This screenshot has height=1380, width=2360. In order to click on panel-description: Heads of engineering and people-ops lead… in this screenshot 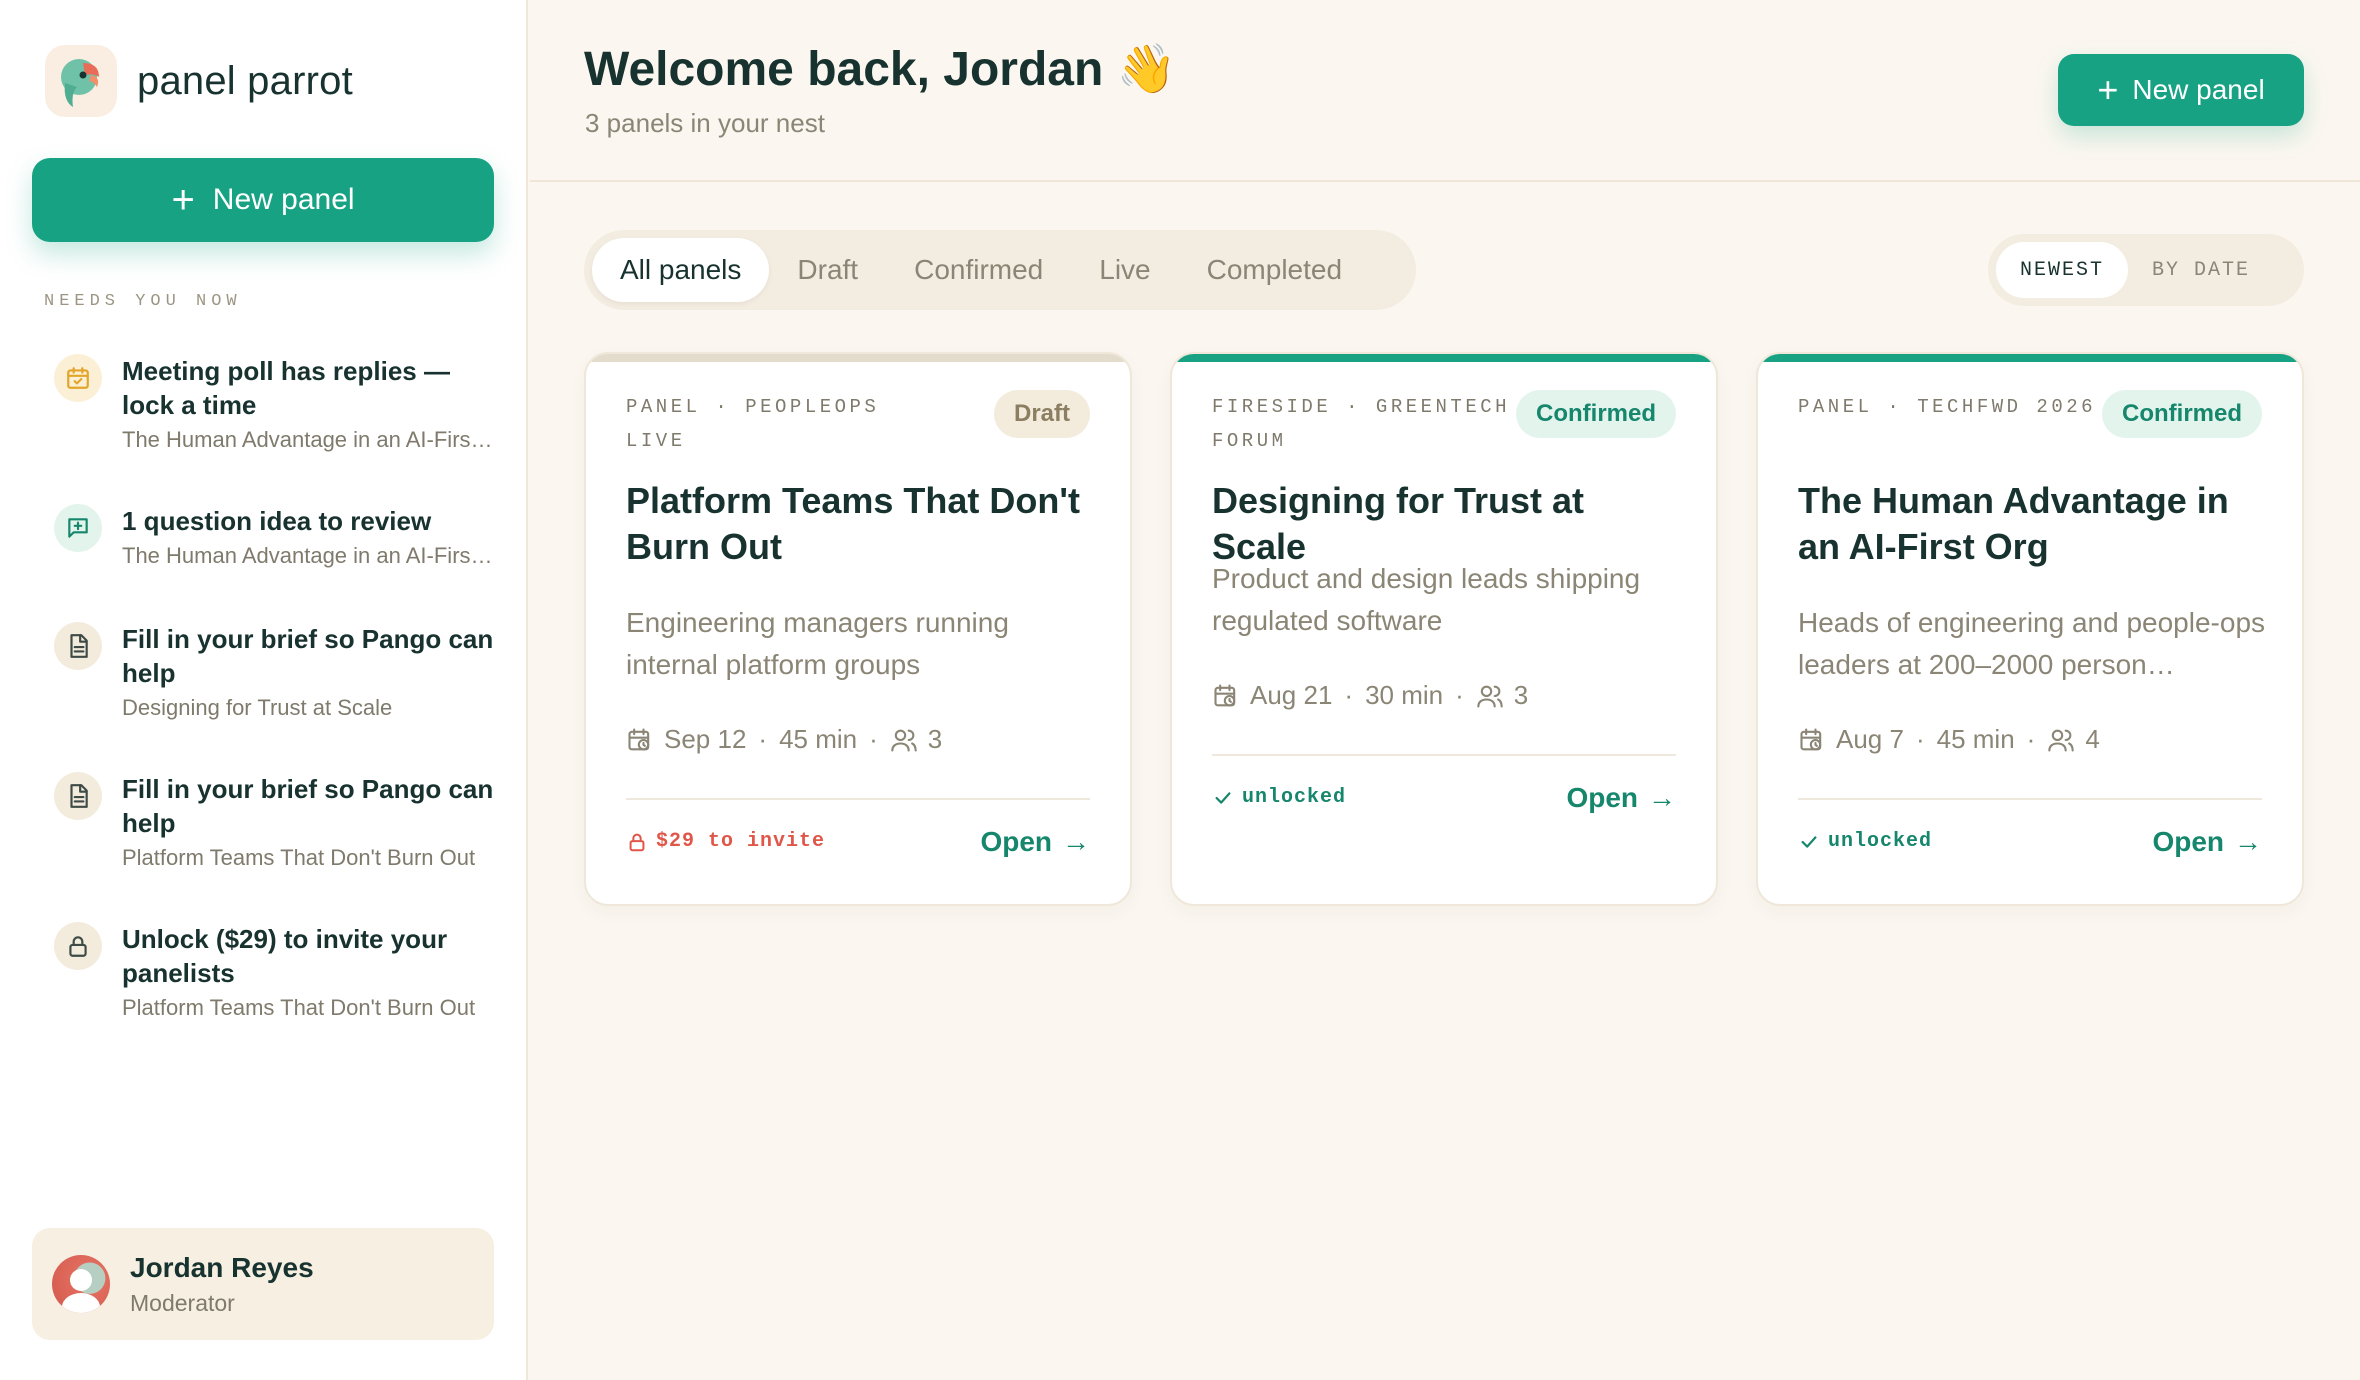, I will do `click(2032, 643)`.